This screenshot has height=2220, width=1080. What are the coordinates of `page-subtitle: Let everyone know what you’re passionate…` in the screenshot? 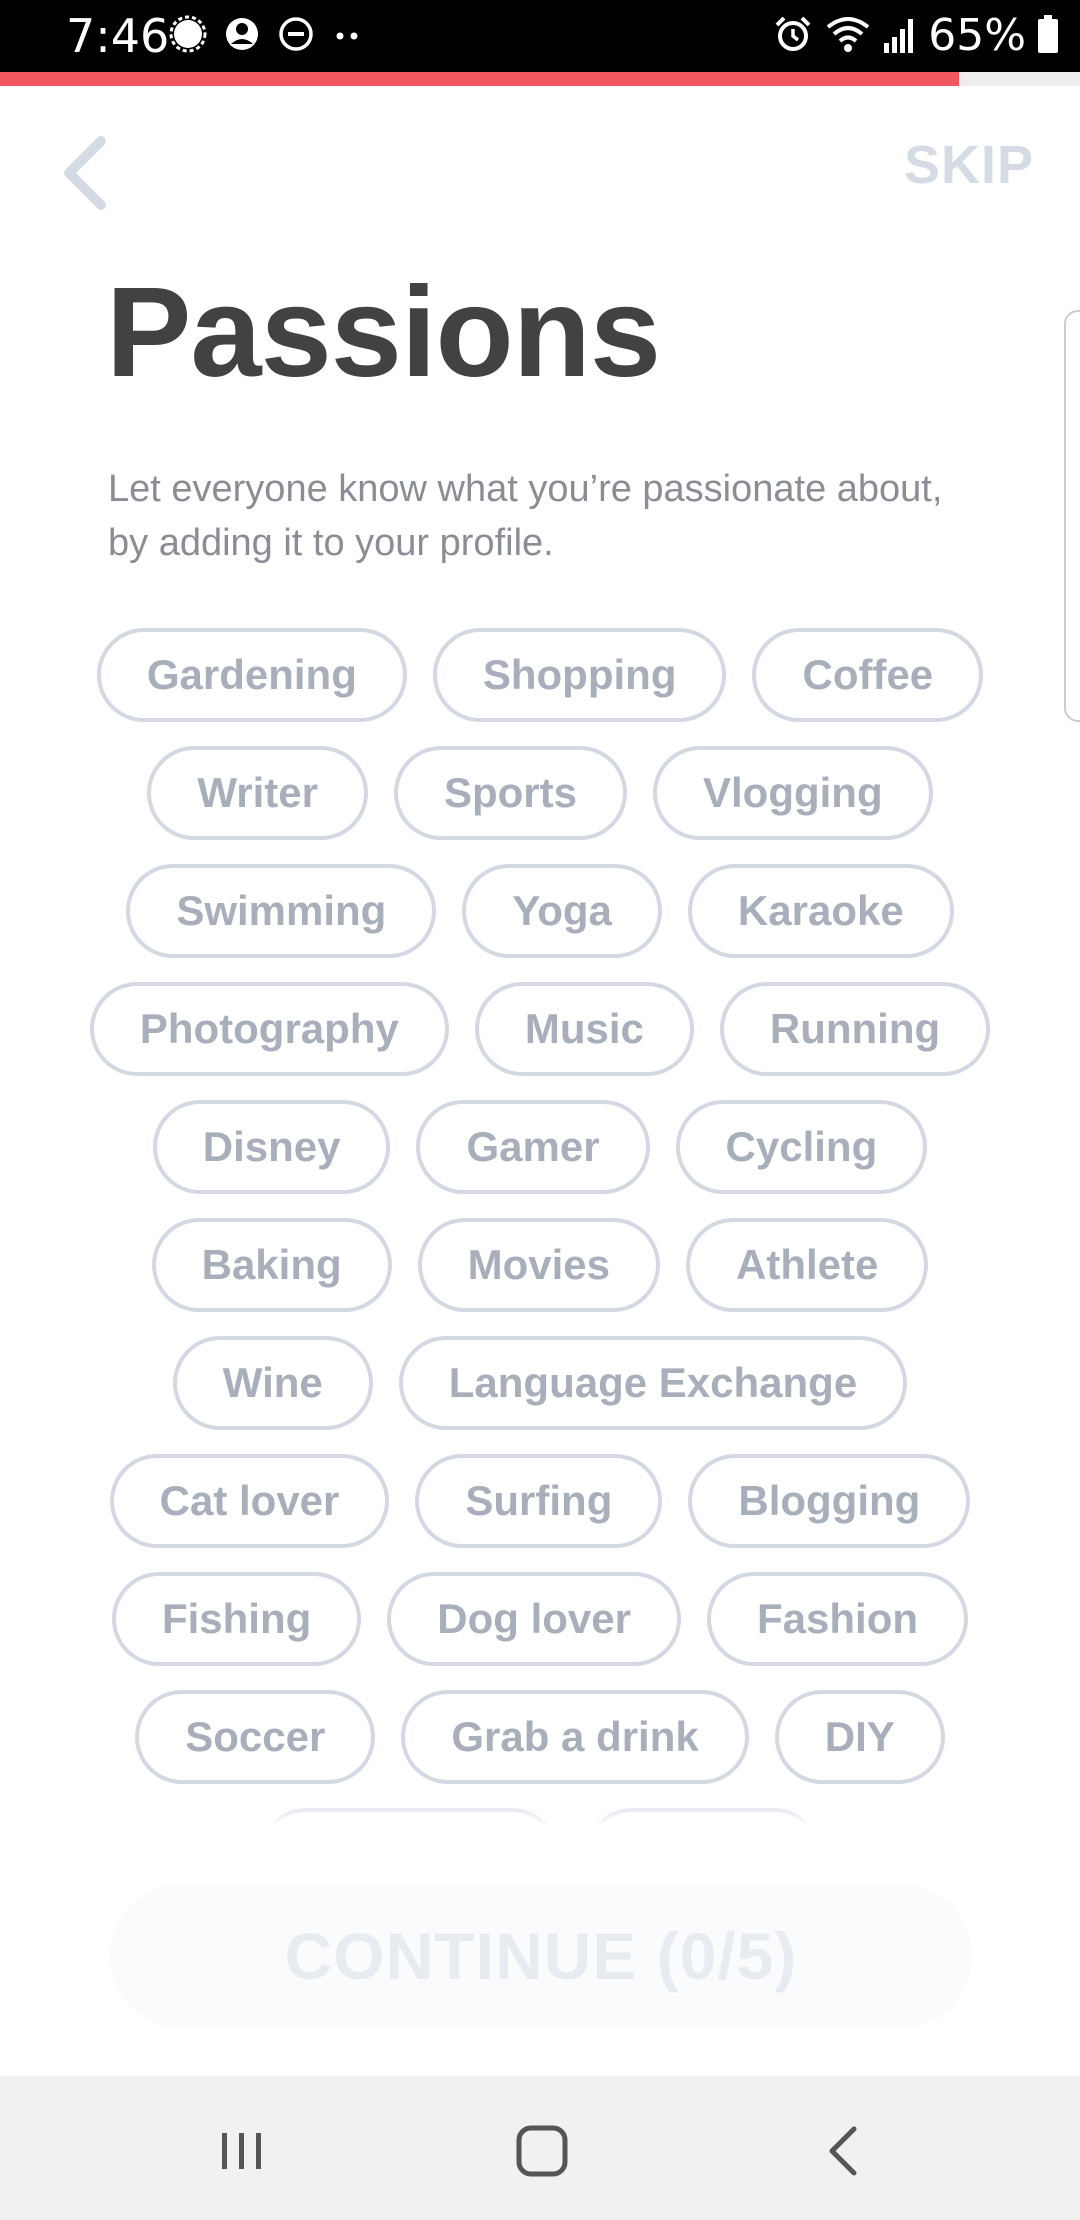 It's located at (525, 516).